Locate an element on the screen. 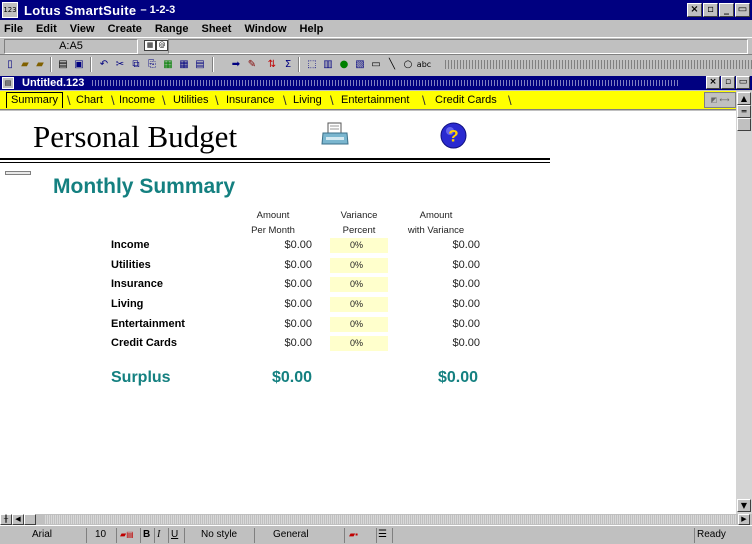 The height and width of the screenshot is (544, 752). horizontal-scrollbar: ╫ ◀ ▶ is located at coordinates (376, 519).